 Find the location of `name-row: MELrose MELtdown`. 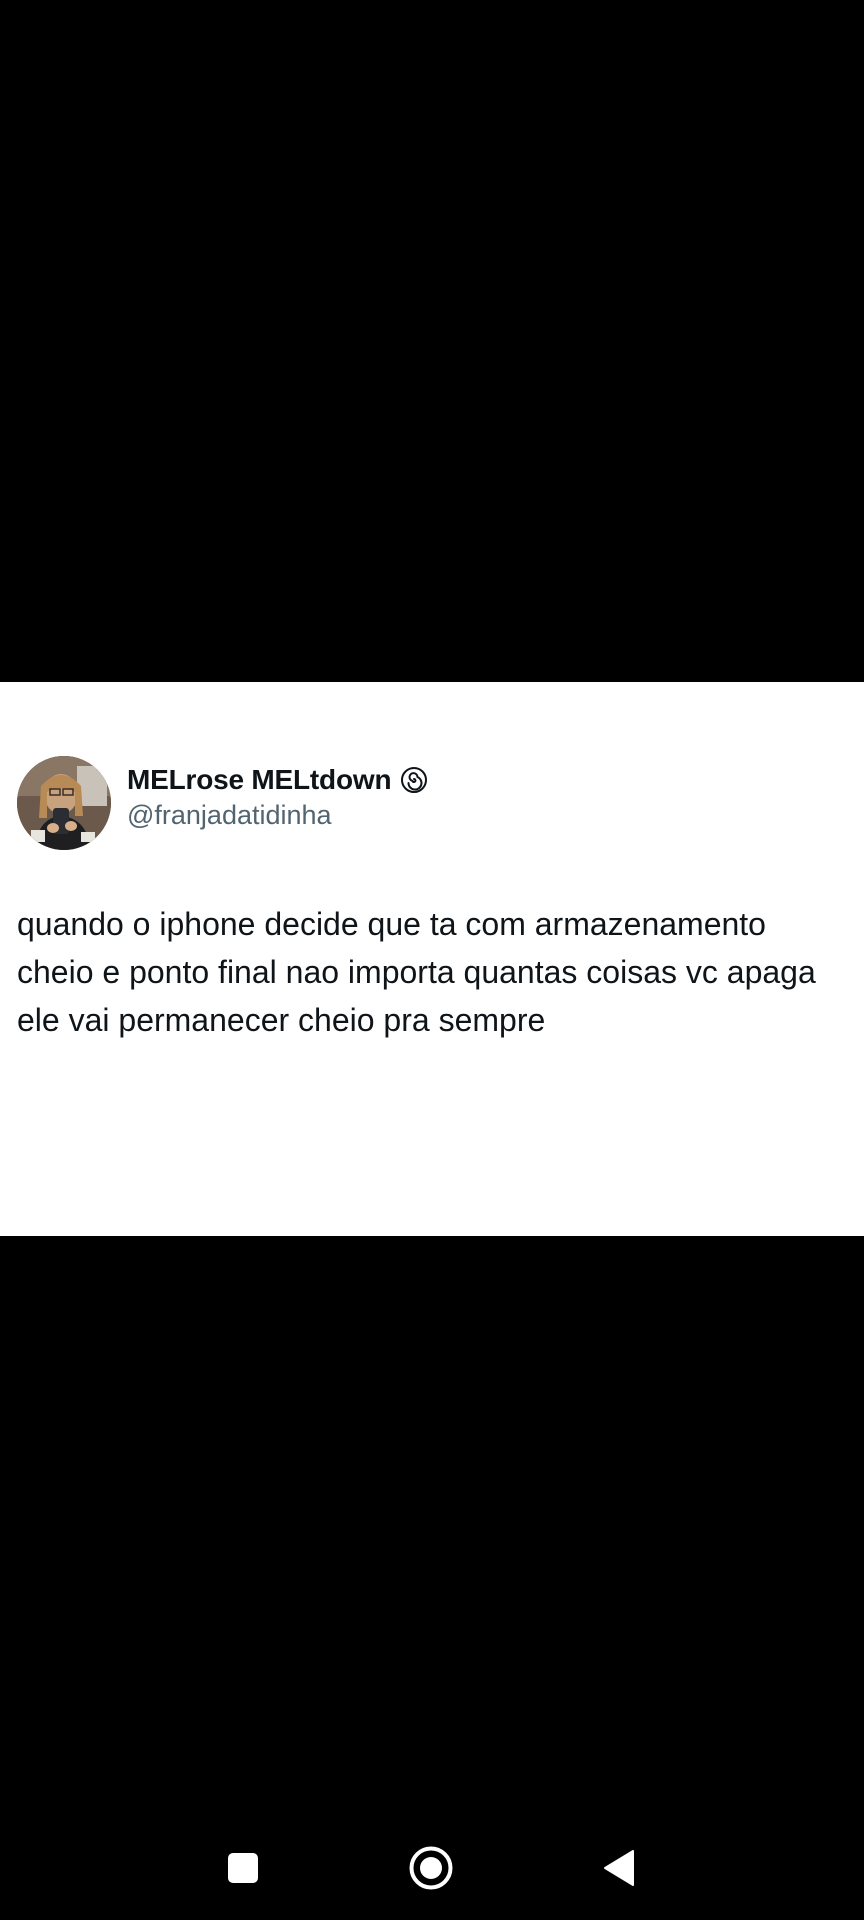

name-row: MELrose MELtdown is located at coordinates (278, 780).